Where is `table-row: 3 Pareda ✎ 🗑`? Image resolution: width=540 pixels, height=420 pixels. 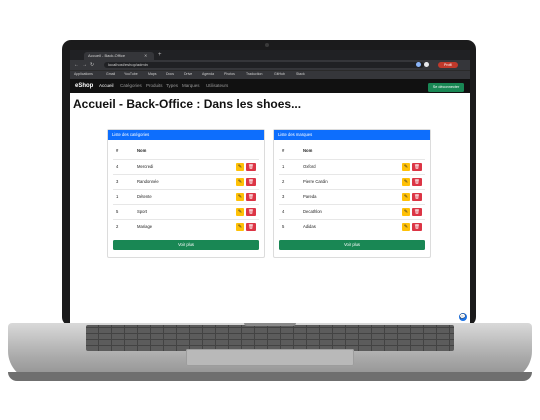
table-row: 3 Pareda ✎ 🗑 is located at coordinates (352, 196).